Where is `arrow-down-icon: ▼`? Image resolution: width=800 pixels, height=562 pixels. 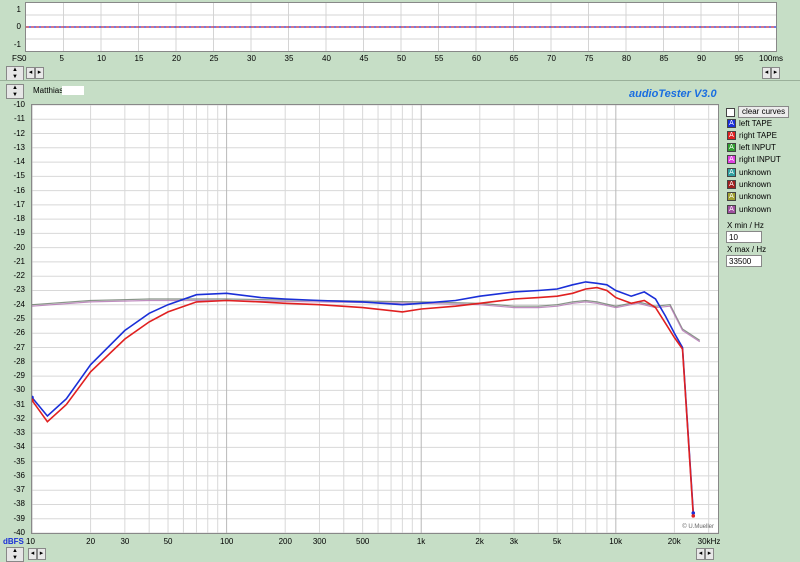
arrow-down-icon: ▼ is located at coordinates (15, 557).